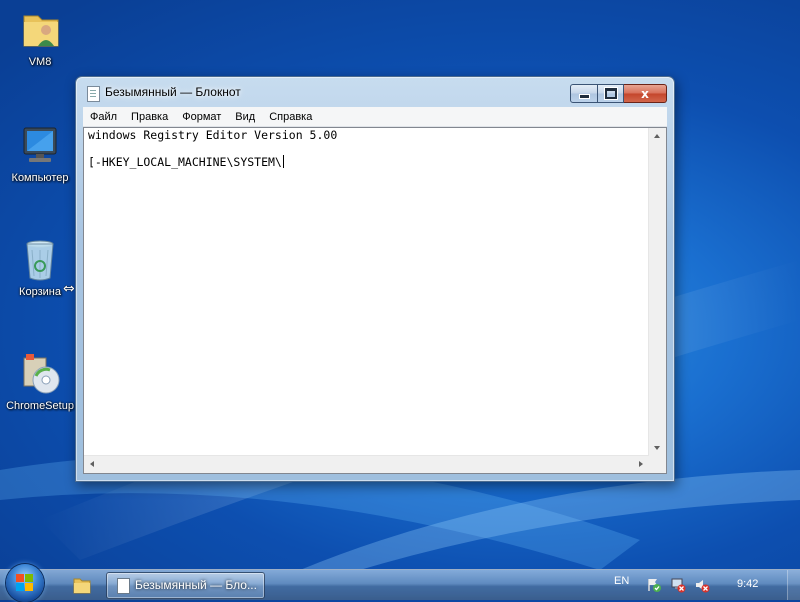 This screenshot has height=602, width=800. Describe the element at coordinates (678, 585) in the screenshot. I see `network-disconnected-icon` at that location.